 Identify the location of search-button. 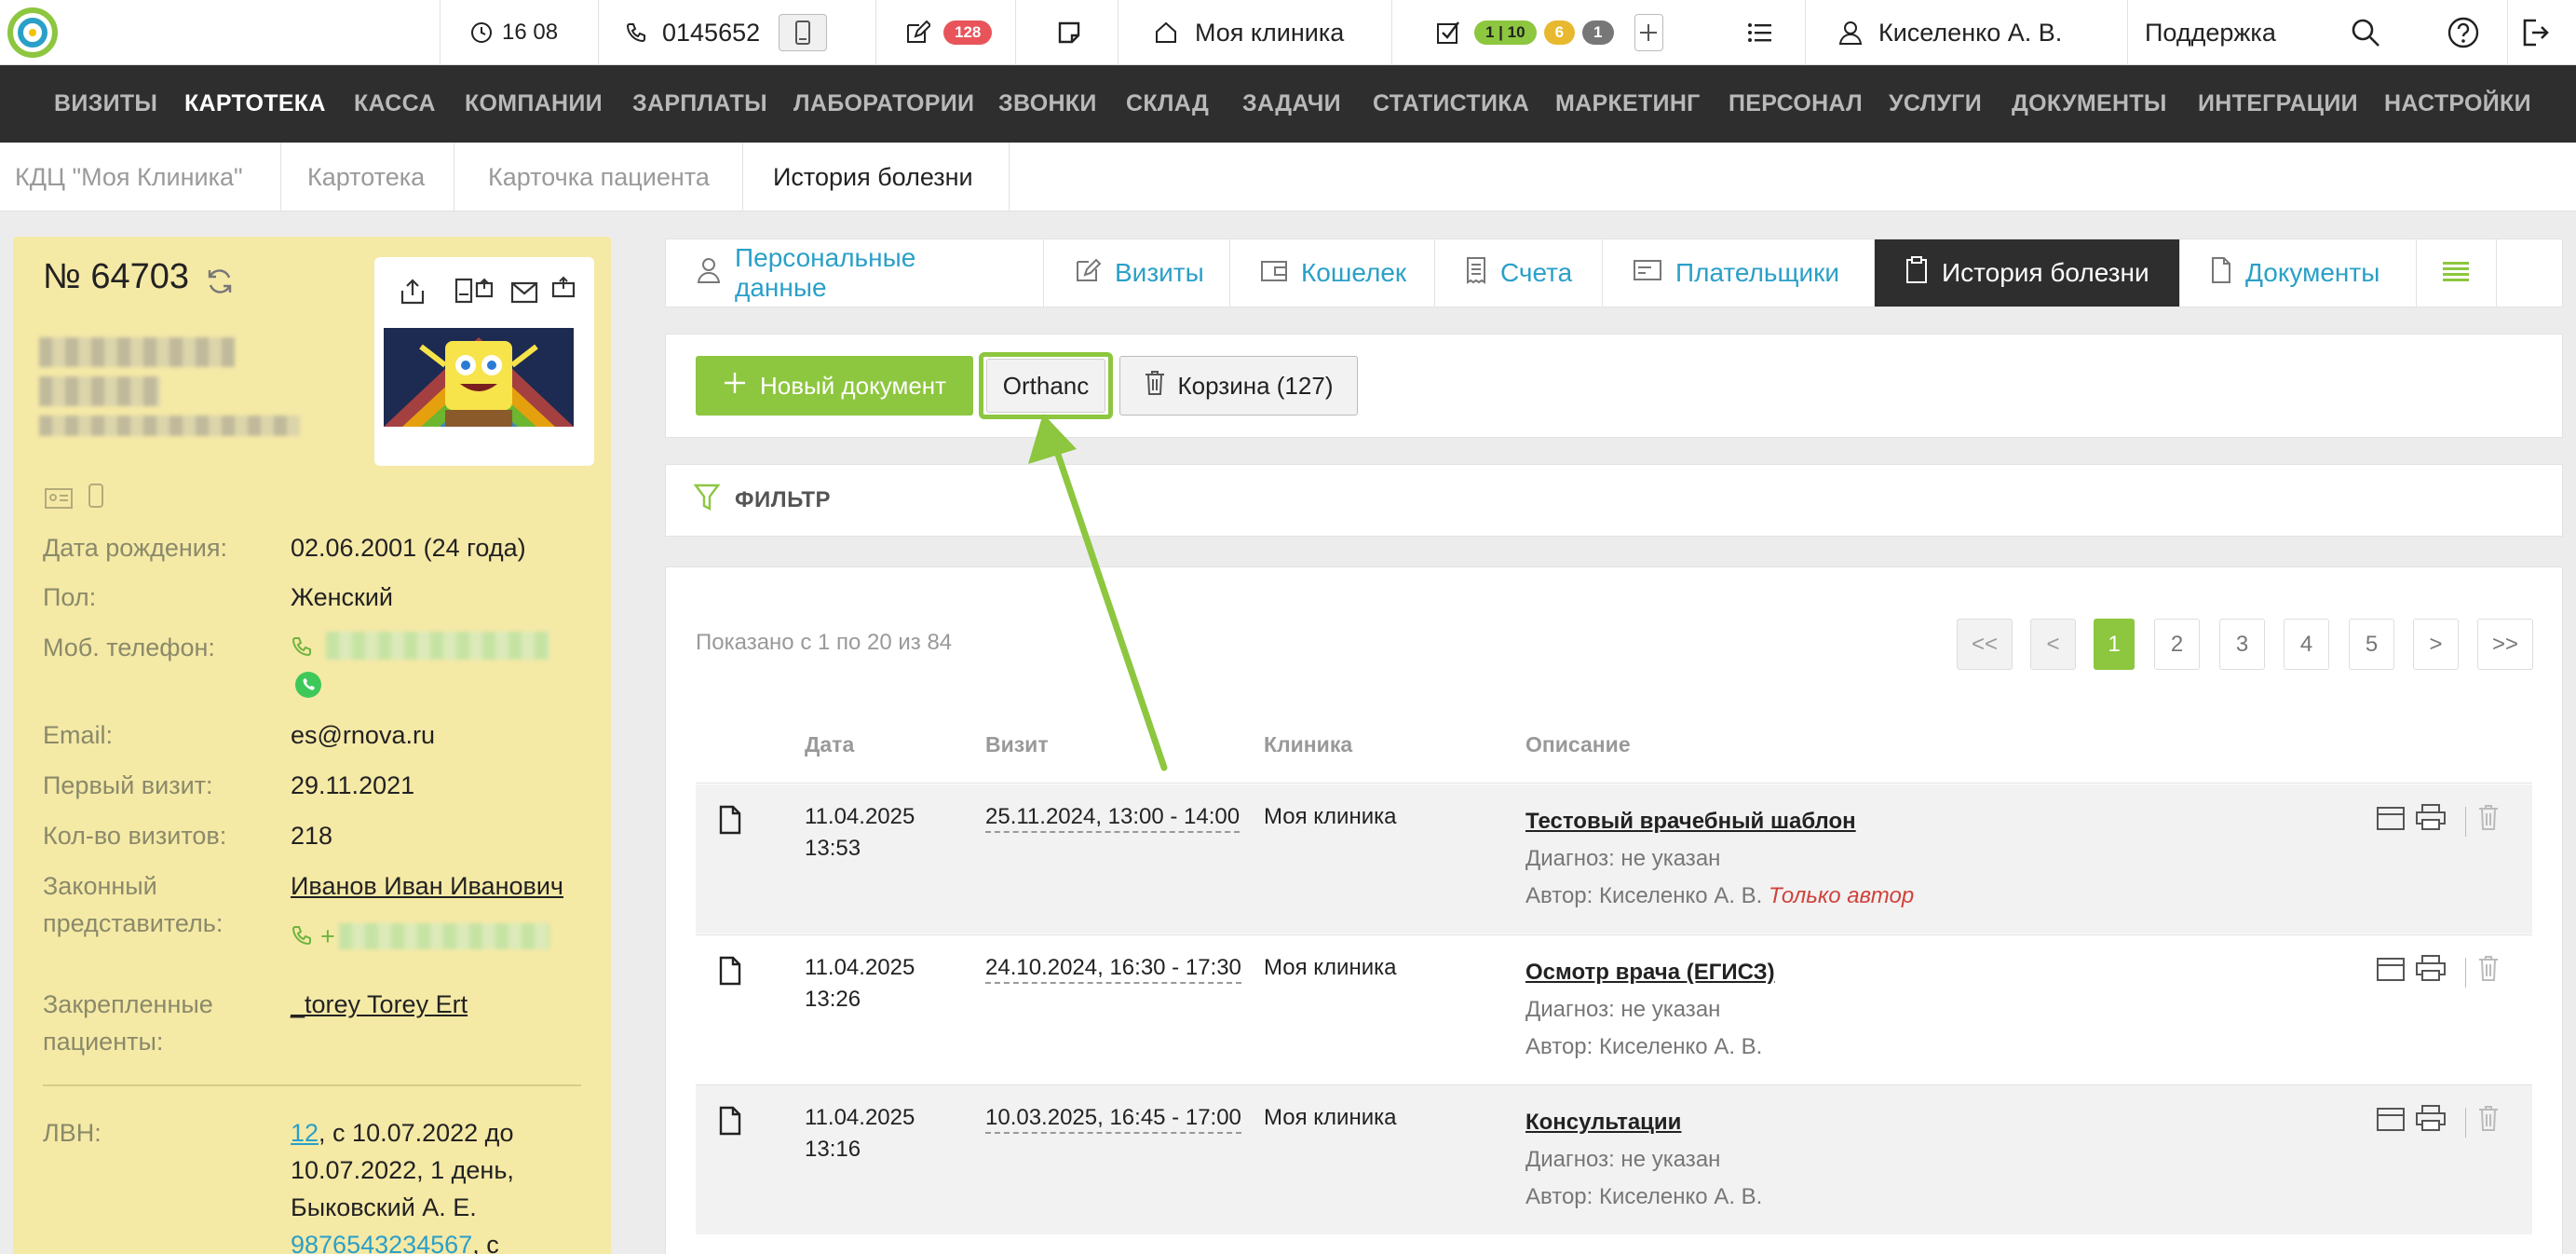
(2386, 33).